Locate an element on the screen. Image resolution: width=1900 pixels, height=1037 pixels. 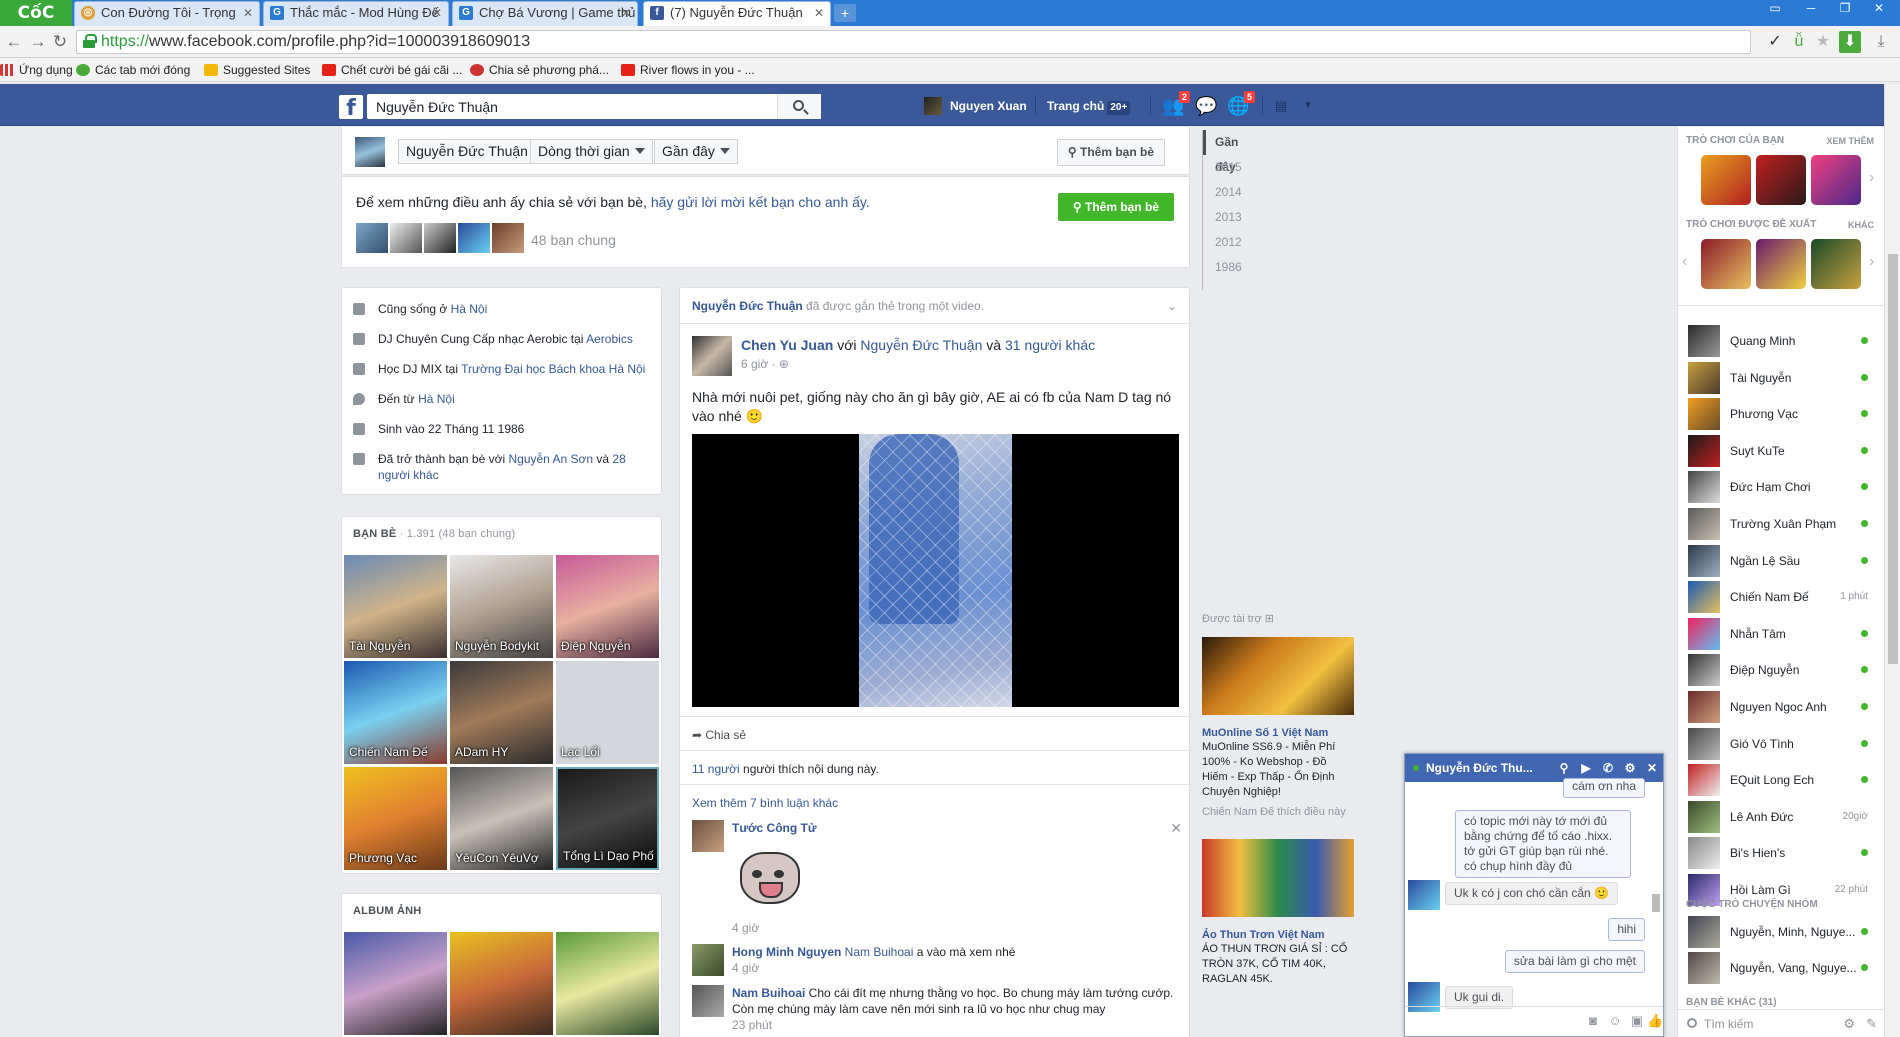
contact-item: Lê Anh Đức 20giờ is located at coordinates (1783, 816).